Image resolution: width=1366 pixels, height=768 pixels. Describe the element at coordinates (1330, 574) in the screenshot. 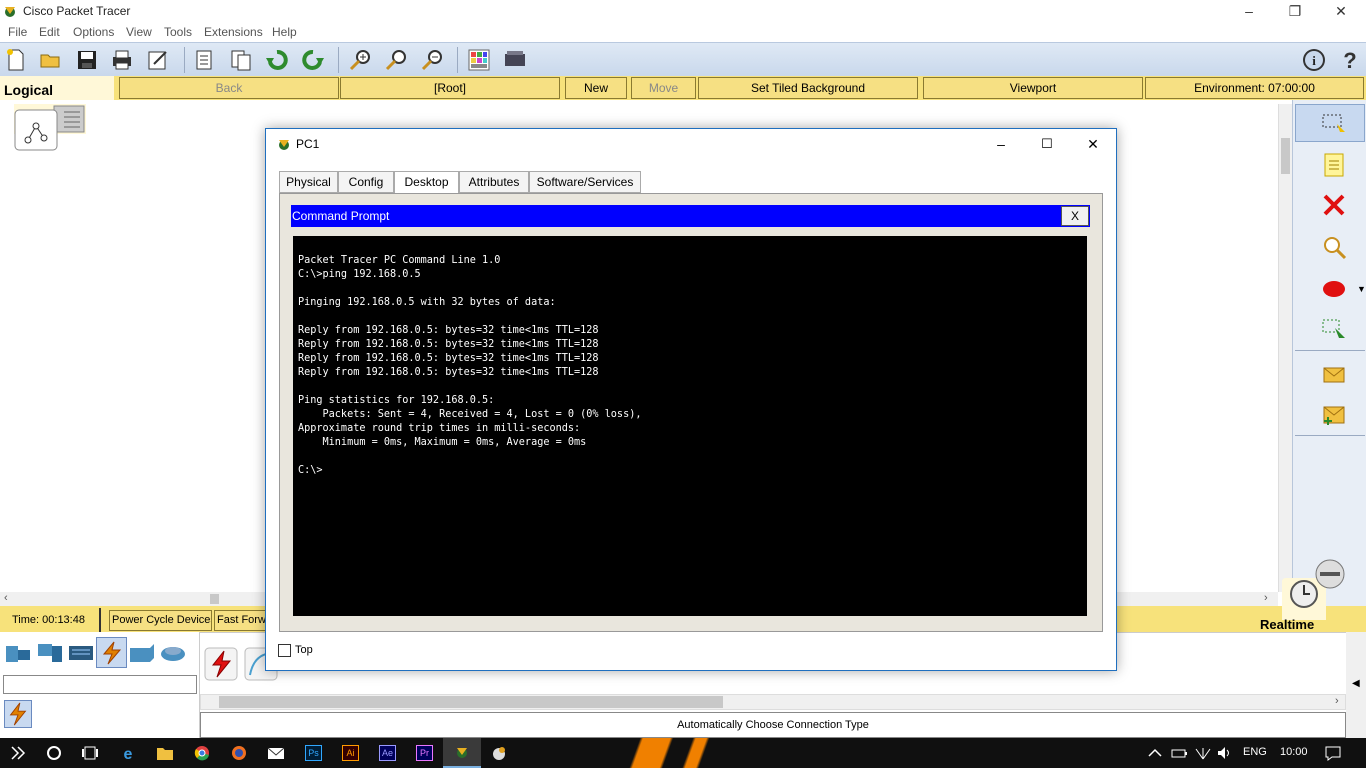

I see `simulation-mode-icon` at that location.